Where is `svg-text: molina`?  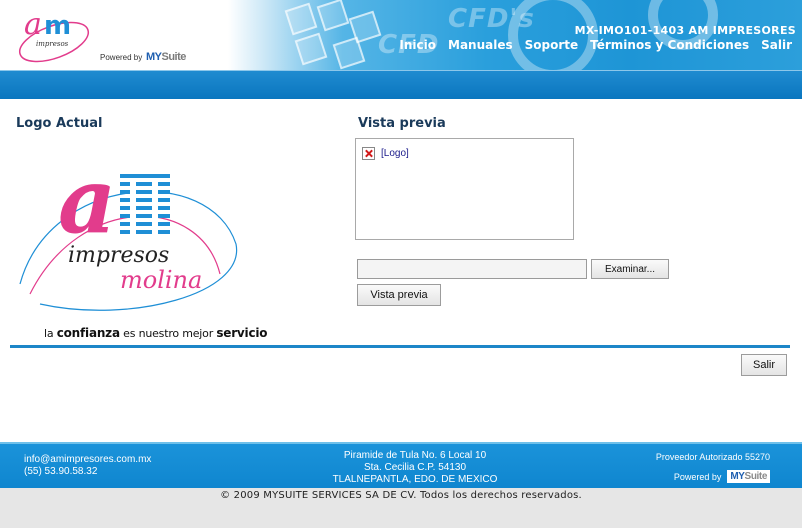
svg-text: molina is located at coordinates (161, 280).